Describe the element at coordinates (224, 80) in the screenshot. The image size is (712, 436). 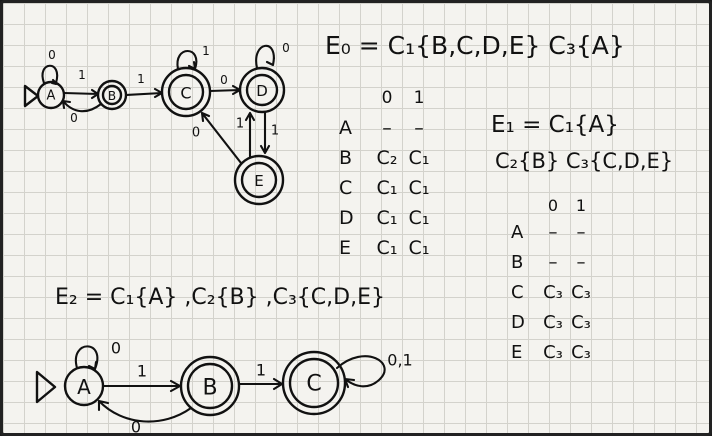
I see `edge-label-c-d-1: 0` at that location.